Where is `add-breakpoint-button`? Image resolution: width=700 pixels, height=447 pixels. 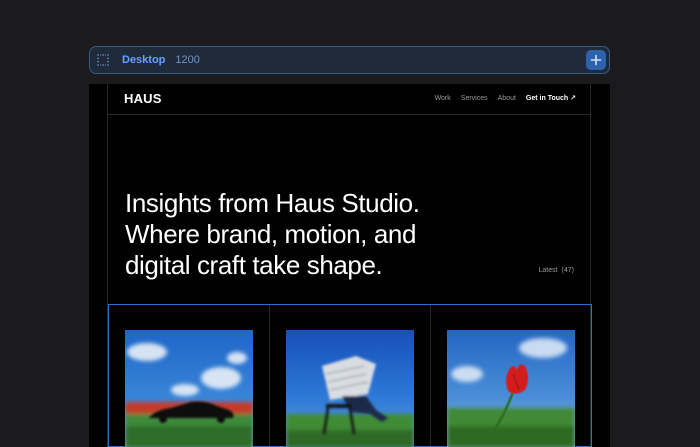
add-breakpoint-button is located at coordinates (596, 60).